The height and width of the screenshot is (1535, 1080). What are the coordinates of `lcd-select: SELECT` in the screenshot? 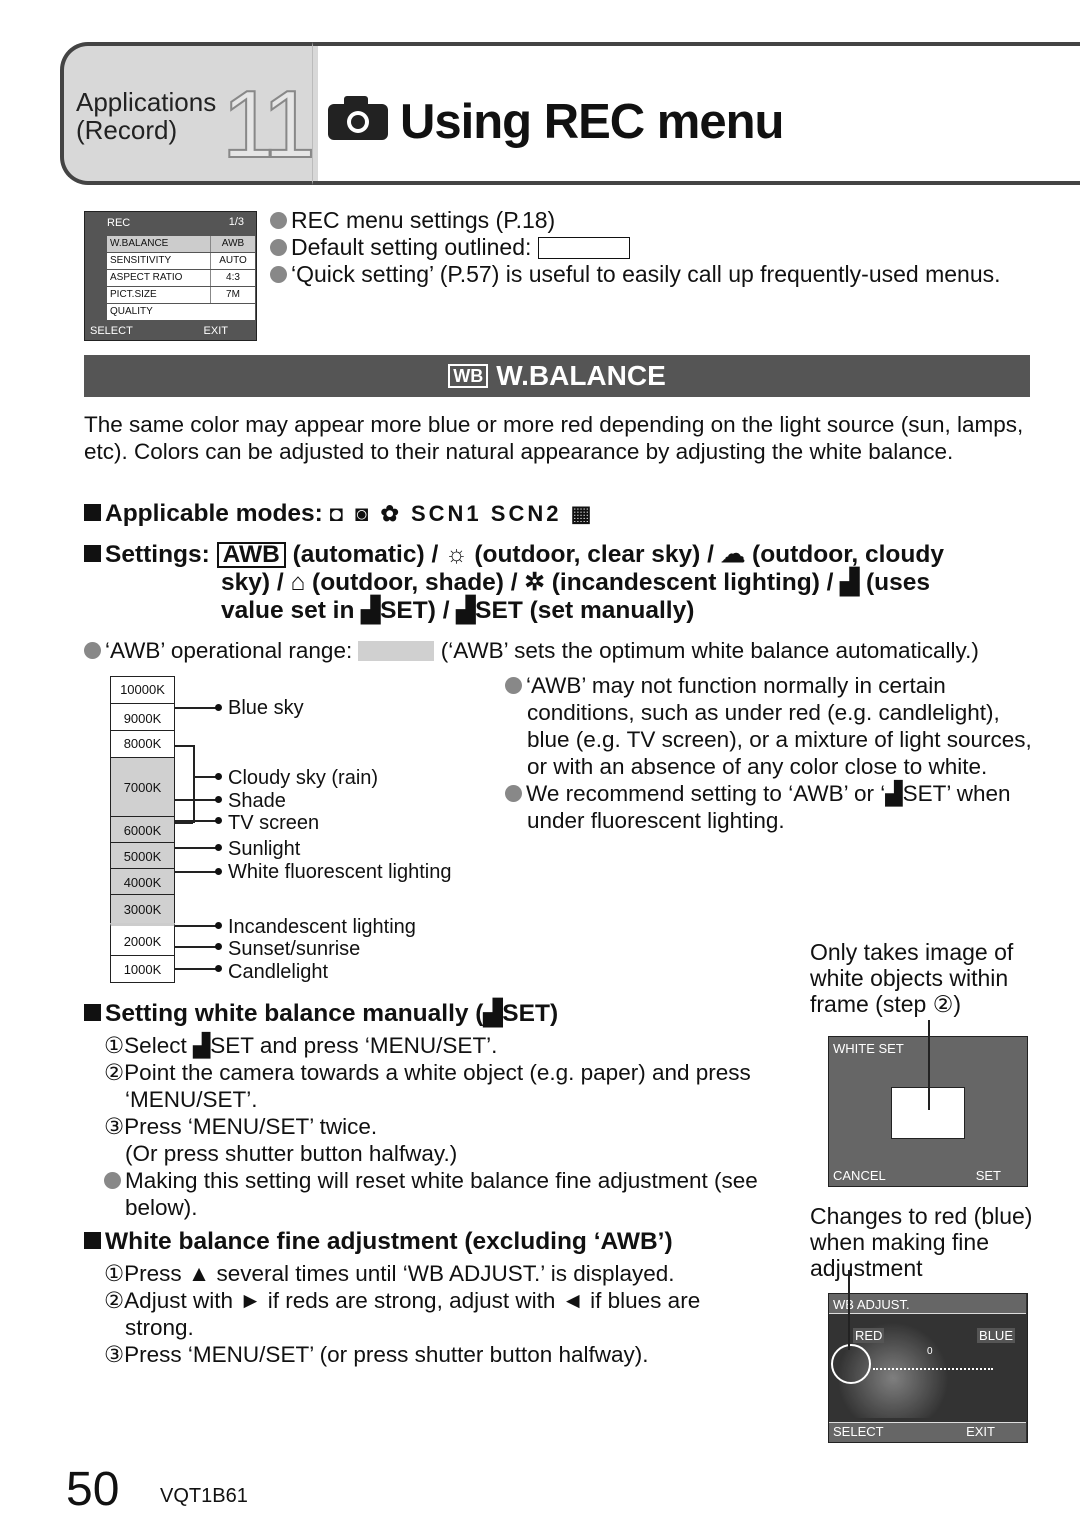 It's located at (111, 331).